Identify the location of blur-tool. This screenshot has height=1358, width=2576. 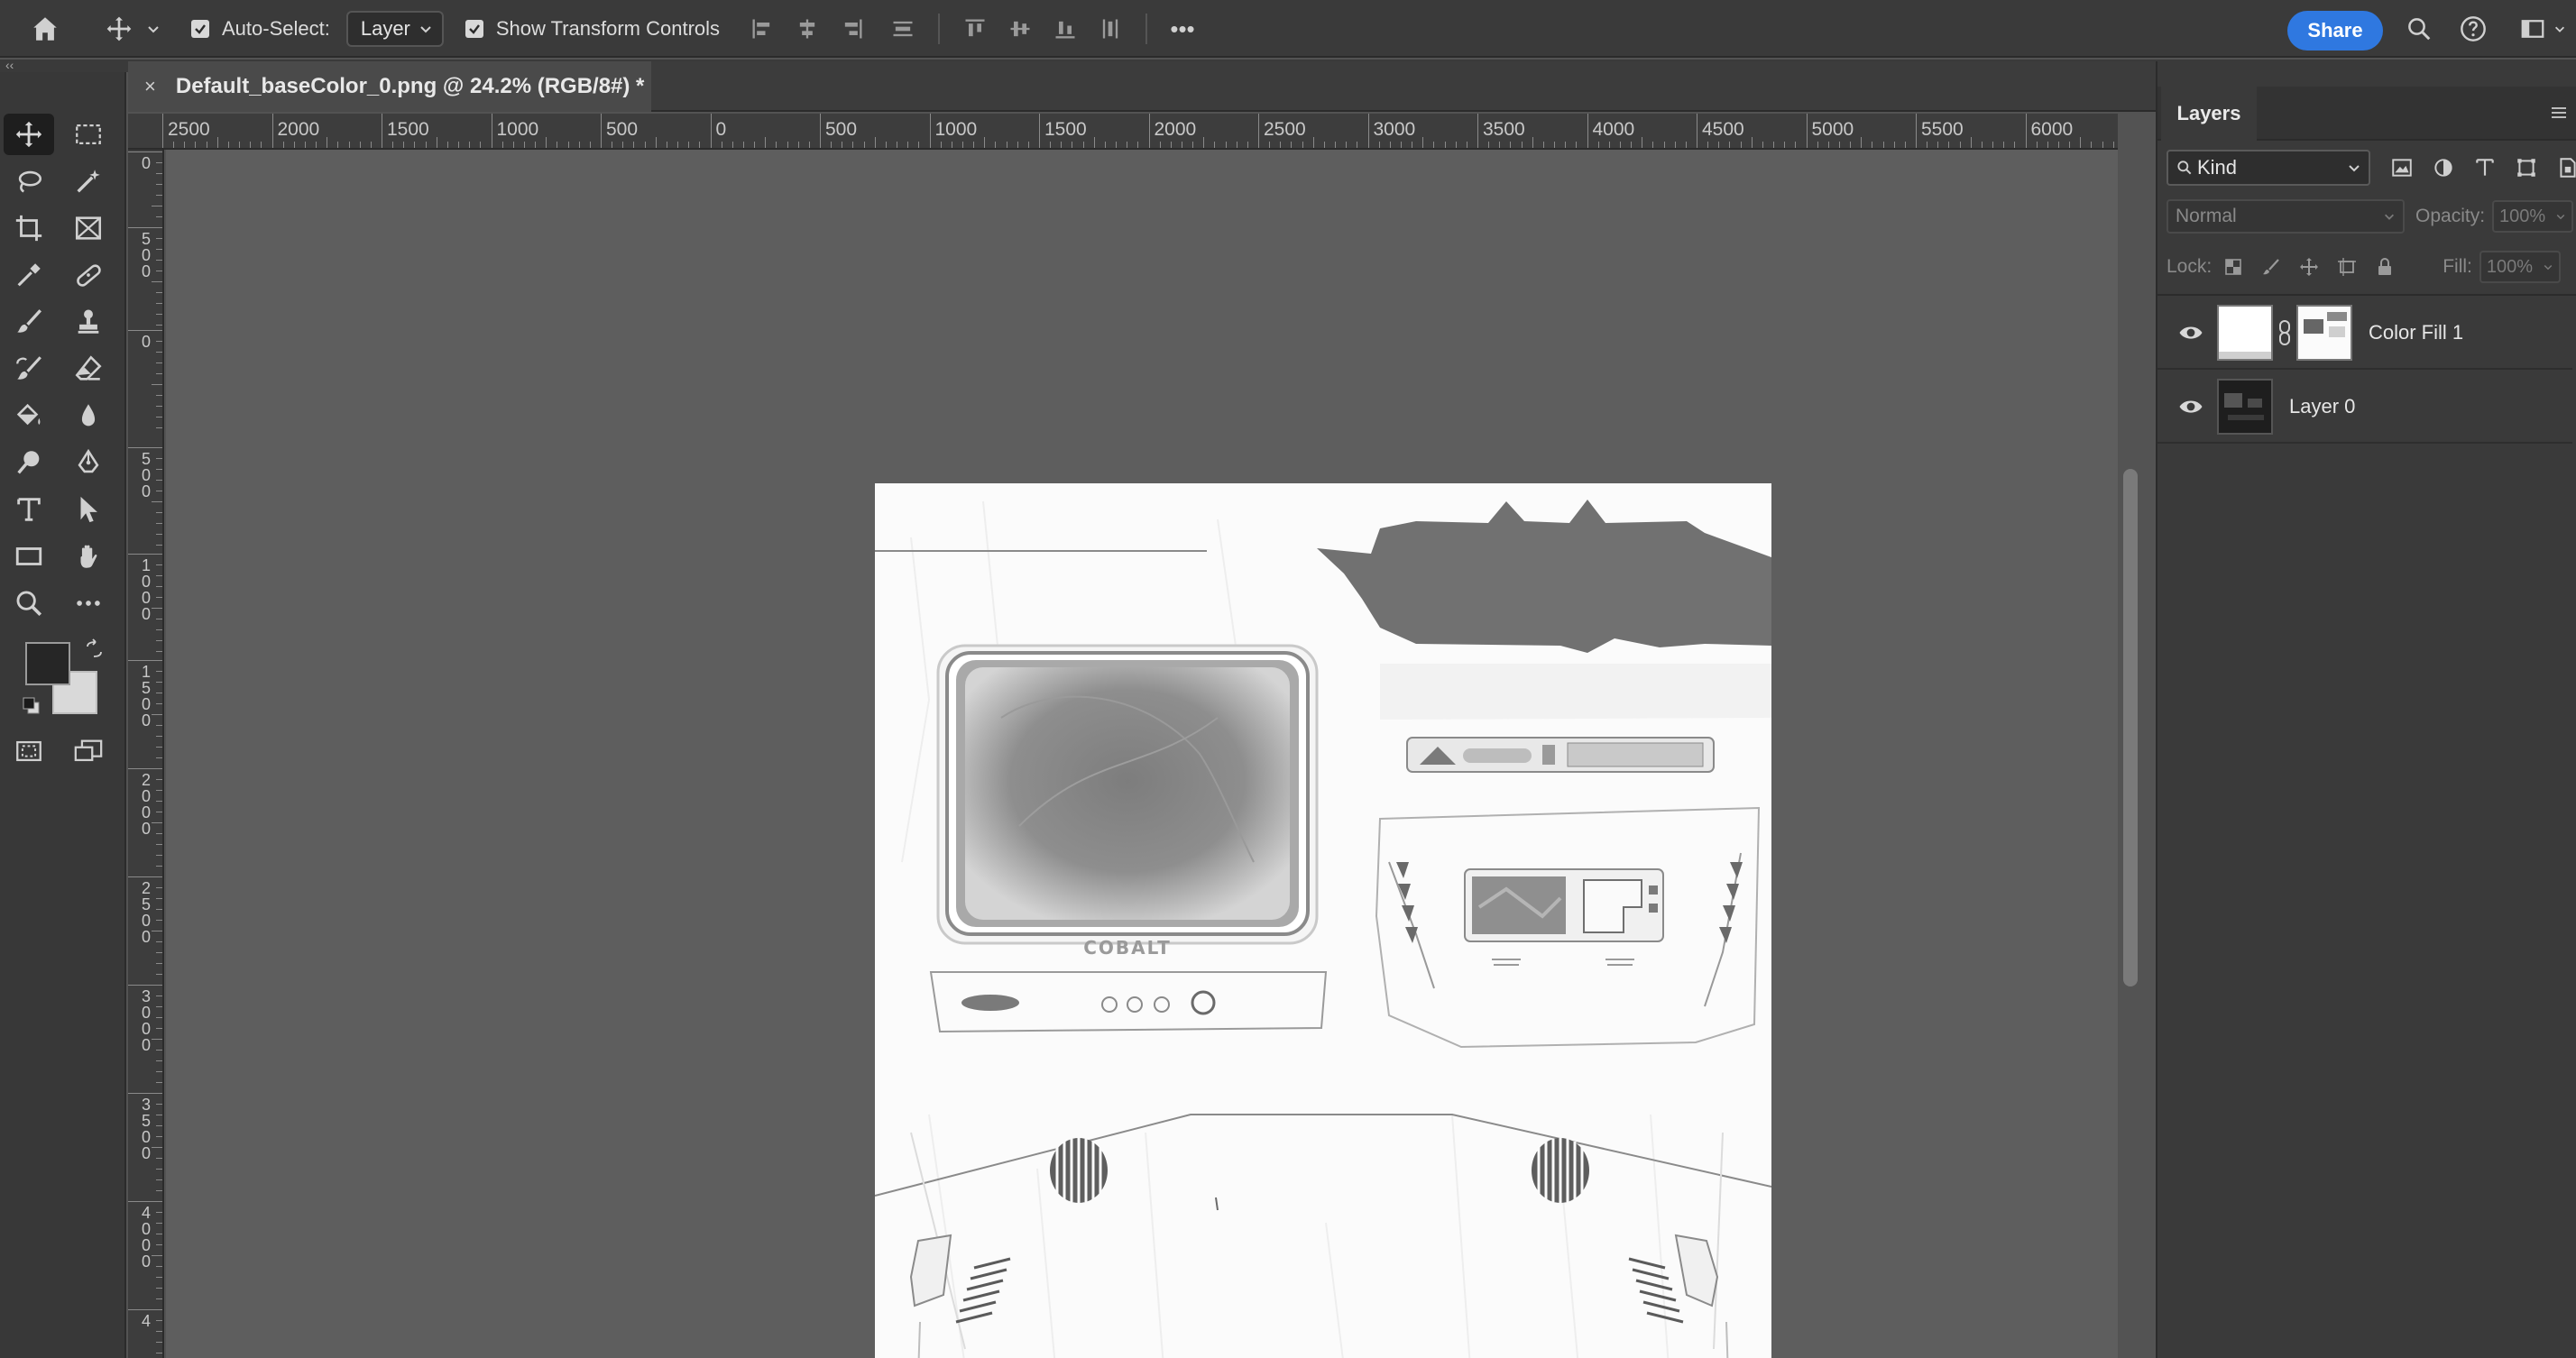
(89, 415).